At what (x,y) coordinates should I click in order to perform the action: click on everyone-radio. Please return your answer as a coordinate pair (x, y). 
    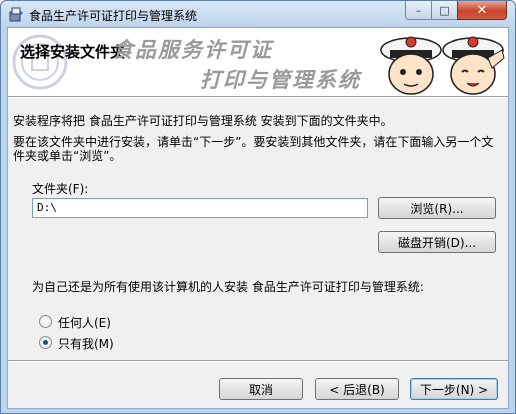
    Looking at the image, I should click on (45, 321).